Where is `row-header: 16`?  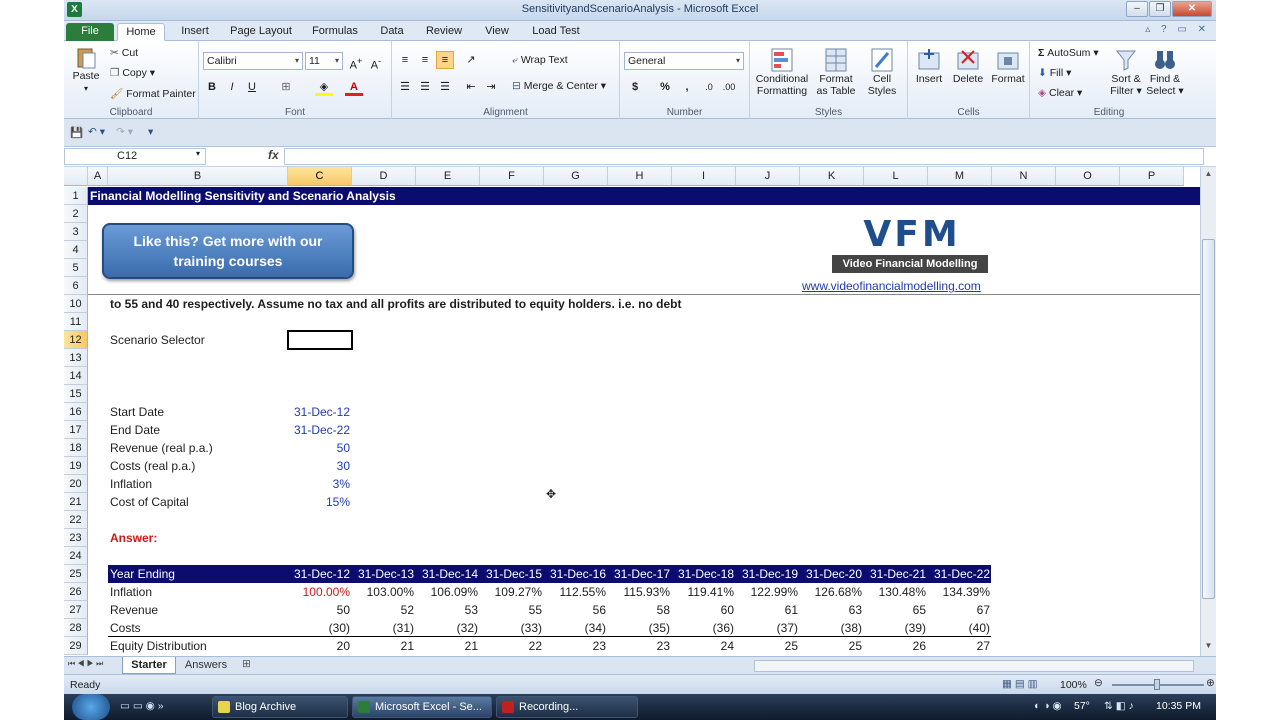 row-header: 16 is located at coordinates (76, 412).